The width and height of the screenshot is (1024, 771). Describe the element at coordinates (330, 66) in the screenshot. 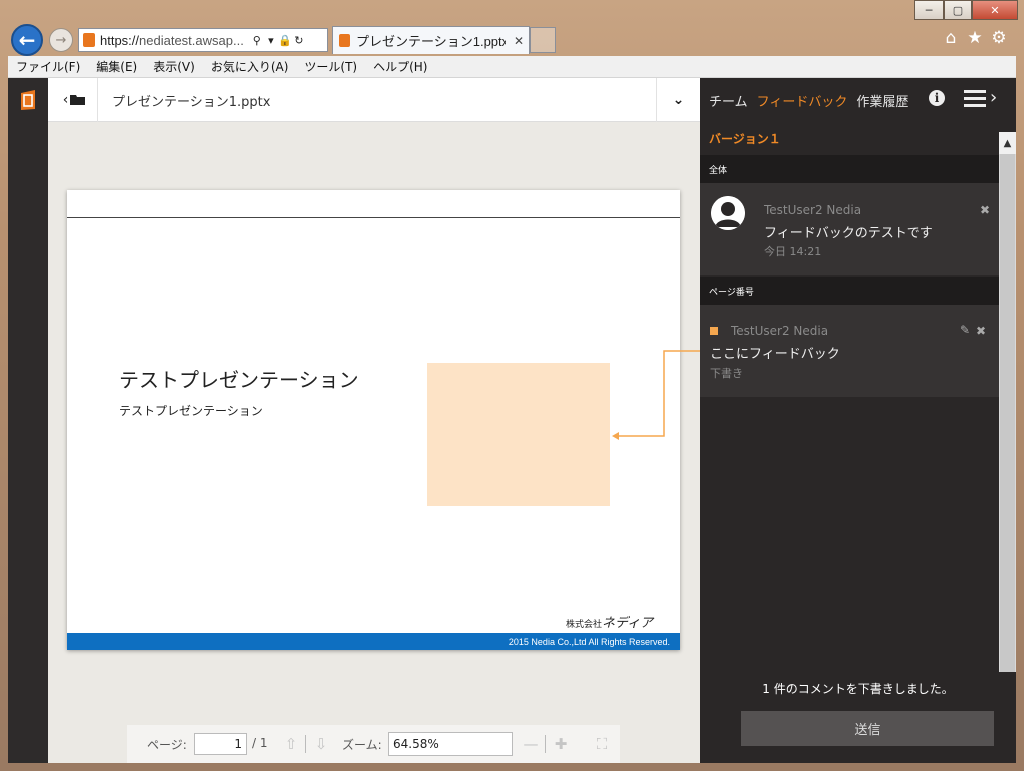

I see `menu-tools: ツール(T)` at that location.